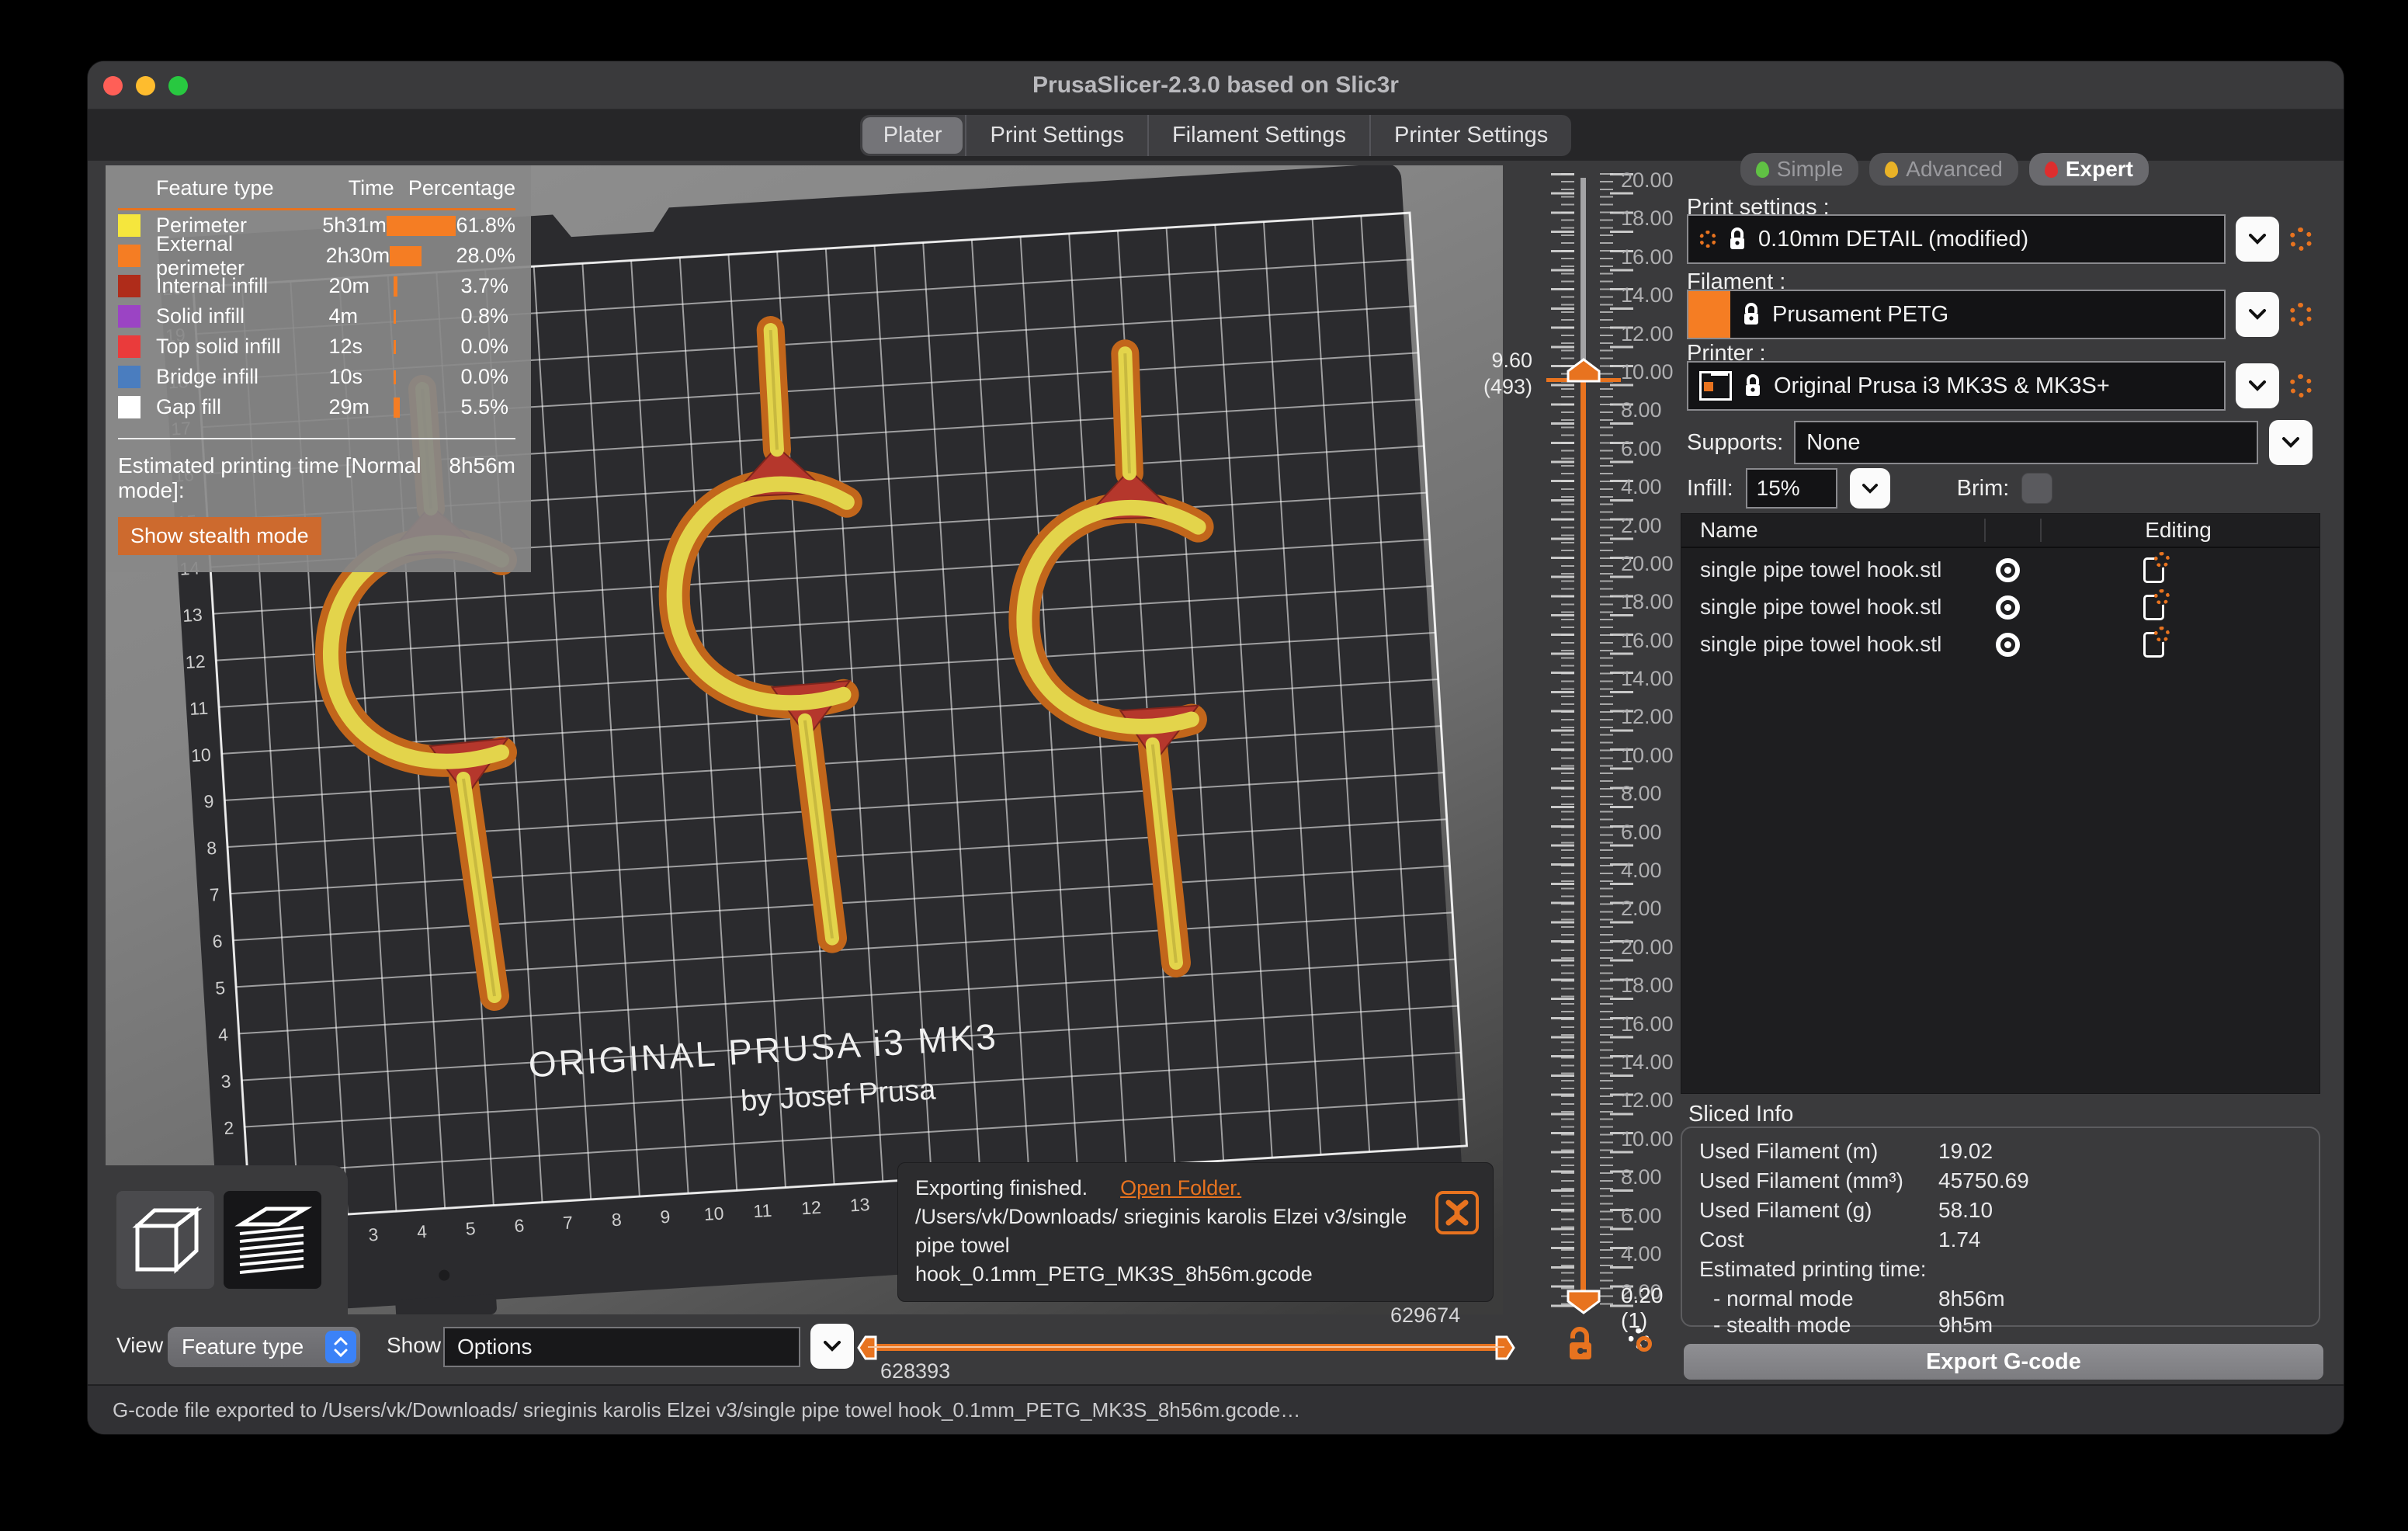 Image resolution: width=2408 pixels, height=1531 pixels. What do you see at coordinates (1584, 370) in the screenshot?
I see `layer-slider-upper-thumb` at bounding box center [1584, 370].